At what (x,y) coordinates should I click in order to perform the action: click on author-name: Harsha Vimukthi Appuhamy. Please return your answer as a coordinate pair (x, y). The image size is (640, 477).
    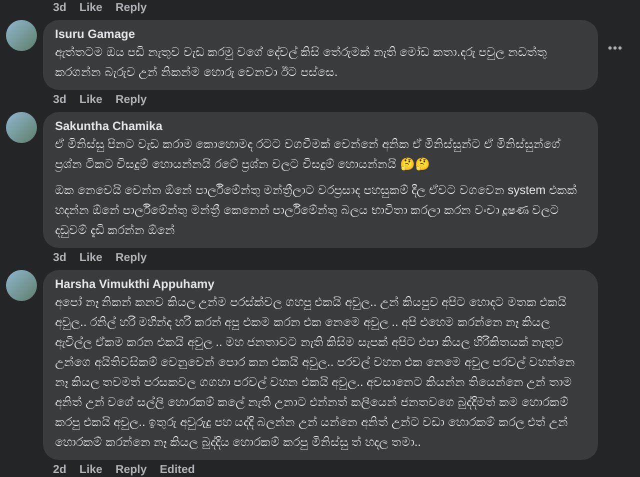
    Looking at the image, I should click on (320, 284).